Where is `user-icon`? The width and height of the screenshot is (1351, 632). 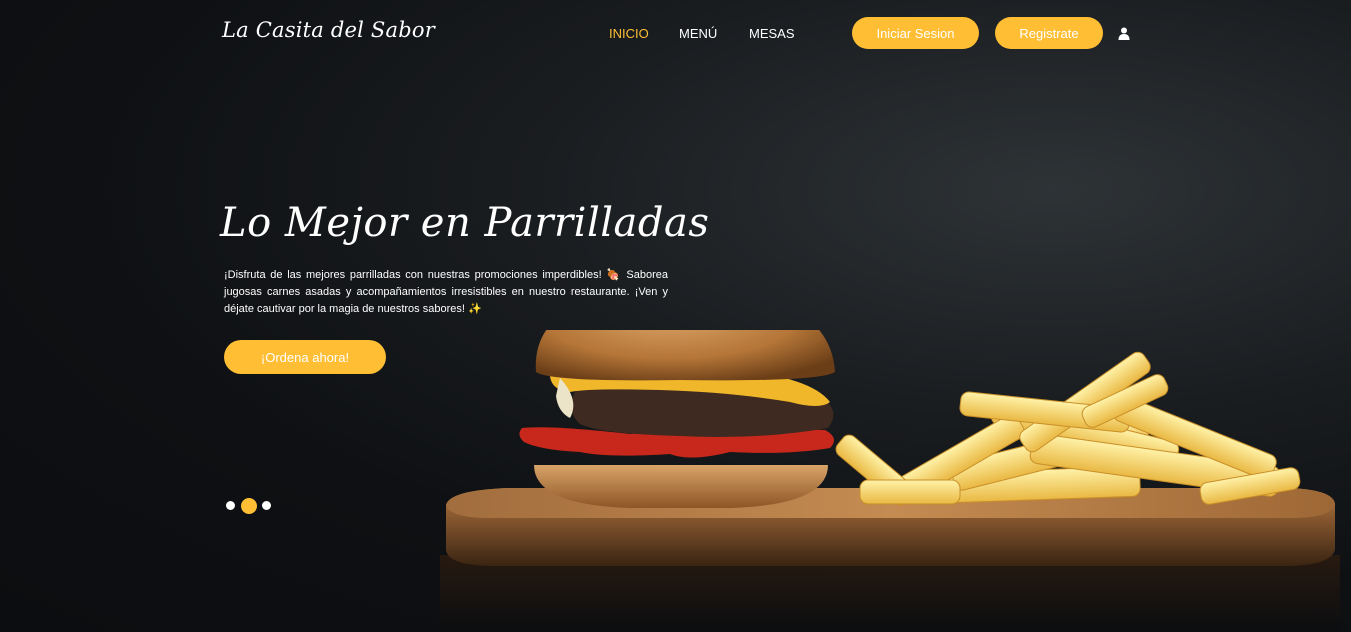
user-icon is located at coordinates (1124, 33).